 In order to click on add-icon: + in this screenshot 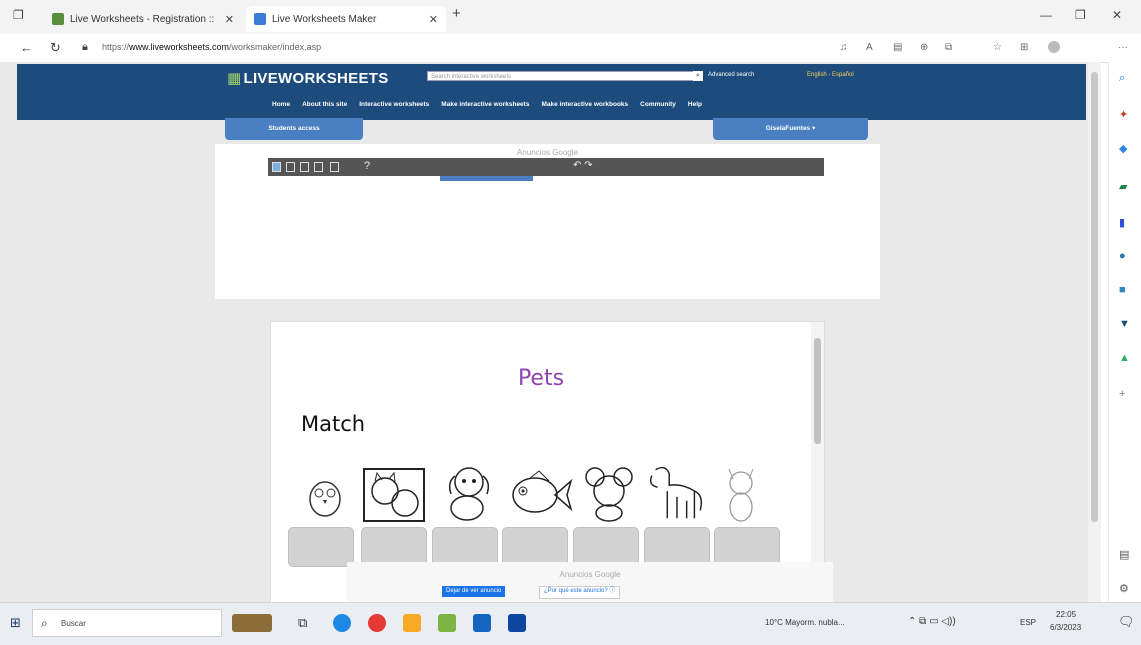, I will do `click(1122, 394)`.